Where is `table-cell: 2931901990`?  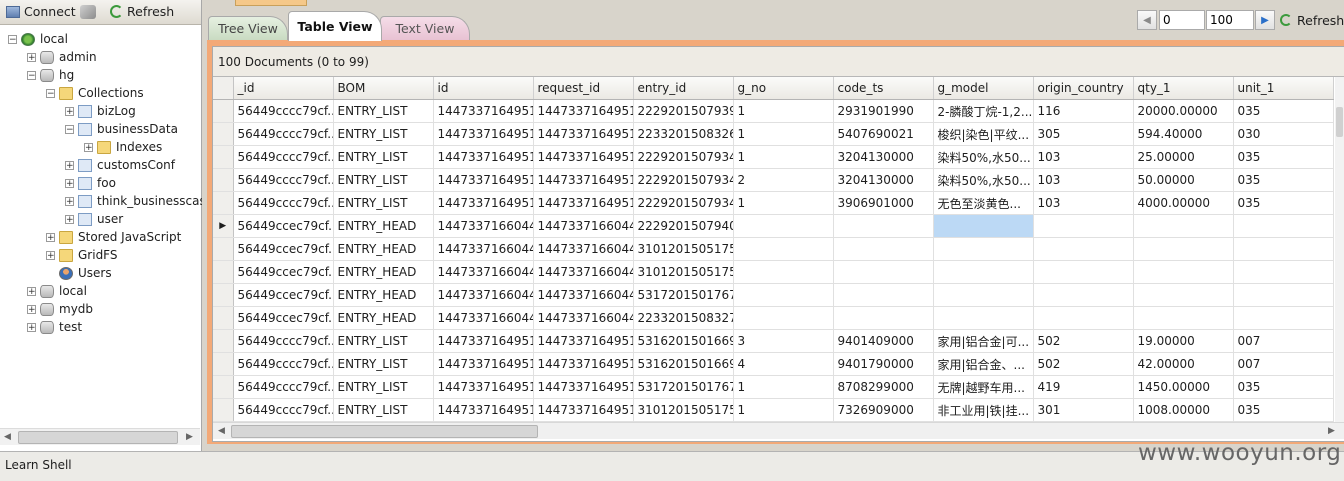
table-cell: 2931901990 is located at coordinates (883, 111).